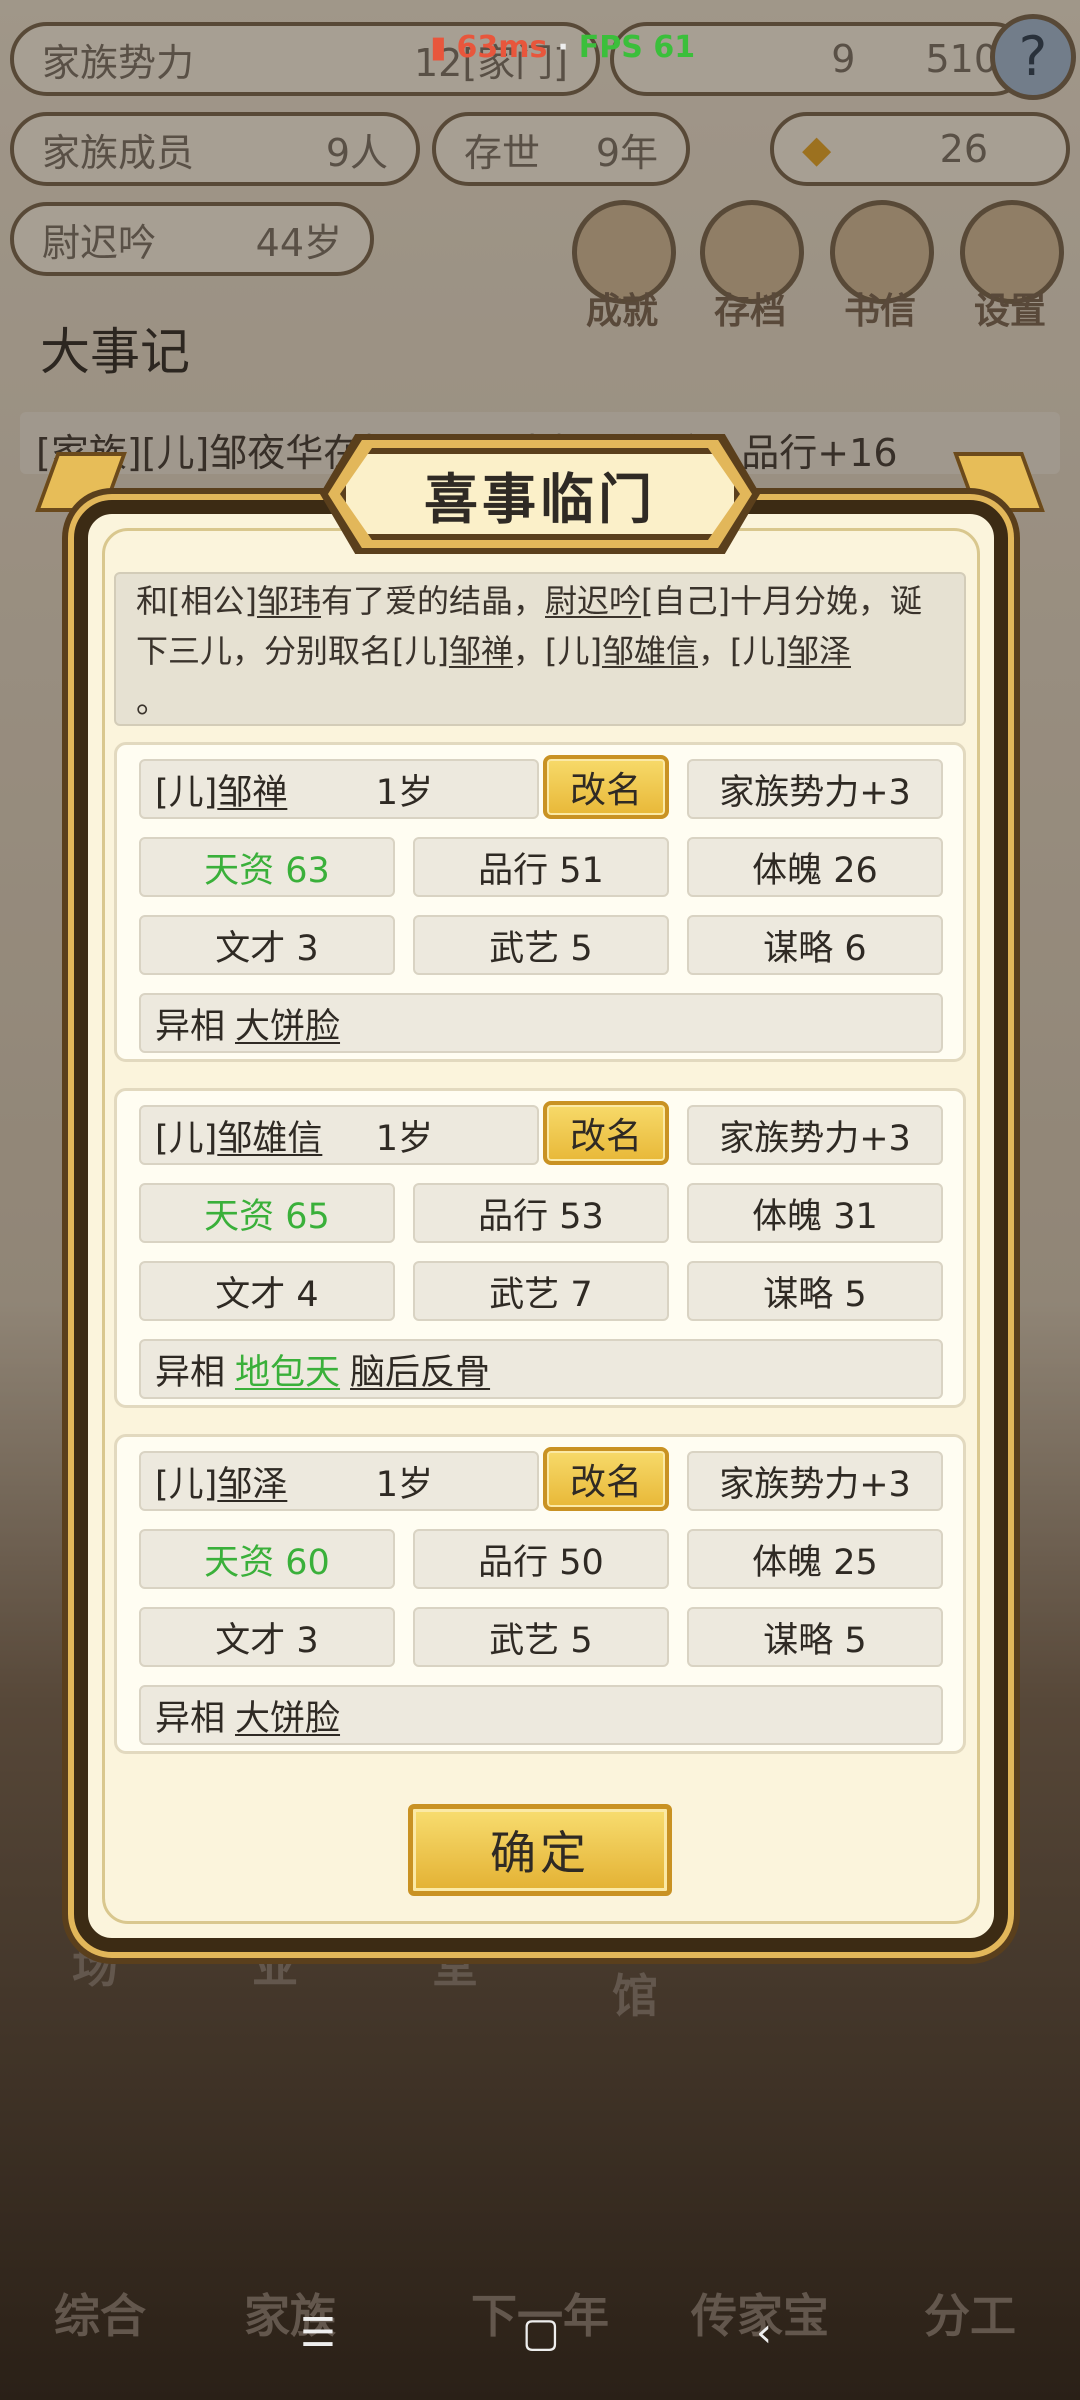 Image resolution: width=1080 pixels, height=2400 pixels. I want to click on trait-link: 地包天, so click(287, 1369).